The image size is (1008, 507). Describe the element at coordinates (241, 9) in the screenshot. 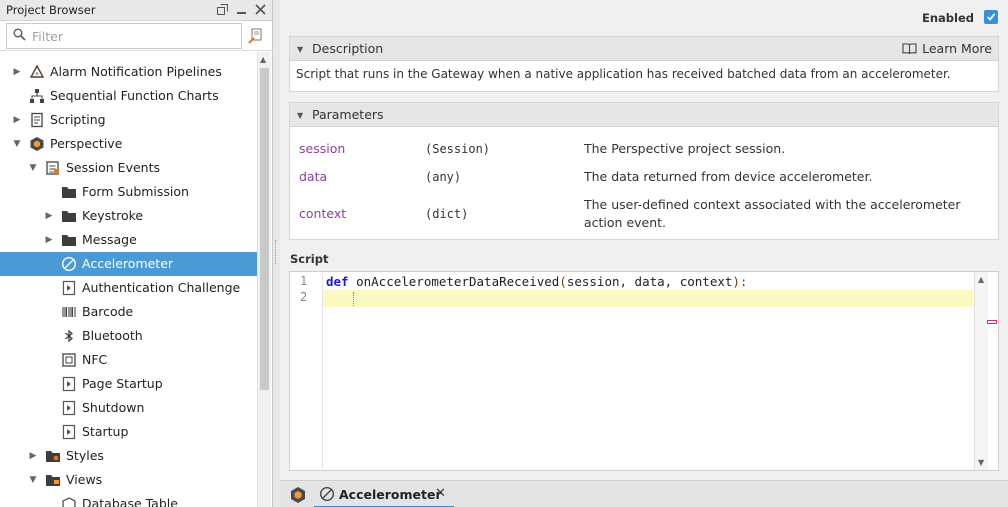

I see `minimize-panel-icon` at that location.